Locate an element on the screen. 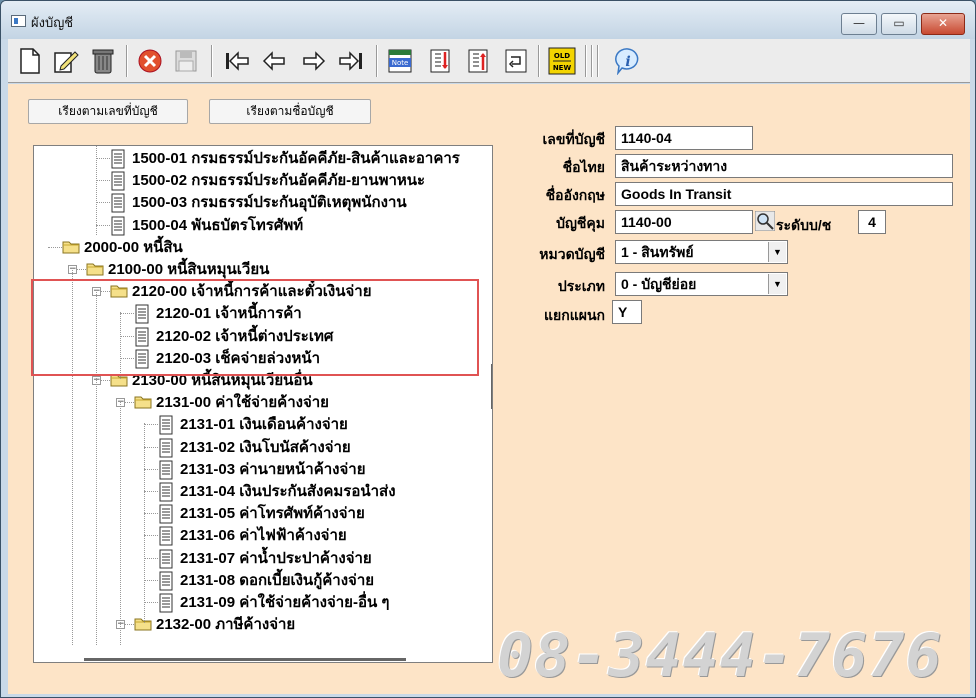 Image resolution: width=976 pixels, height=698 pixels. sort-by-number-button: เรียงตามเลขที่บัญชี is located at coordinates (108, 111).